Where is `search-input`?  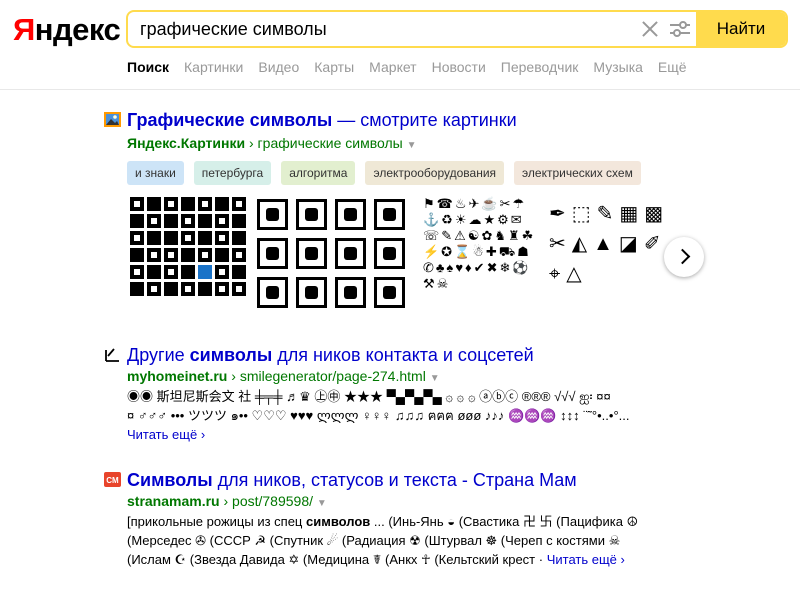
search-input is located at coordinates (378, 29).